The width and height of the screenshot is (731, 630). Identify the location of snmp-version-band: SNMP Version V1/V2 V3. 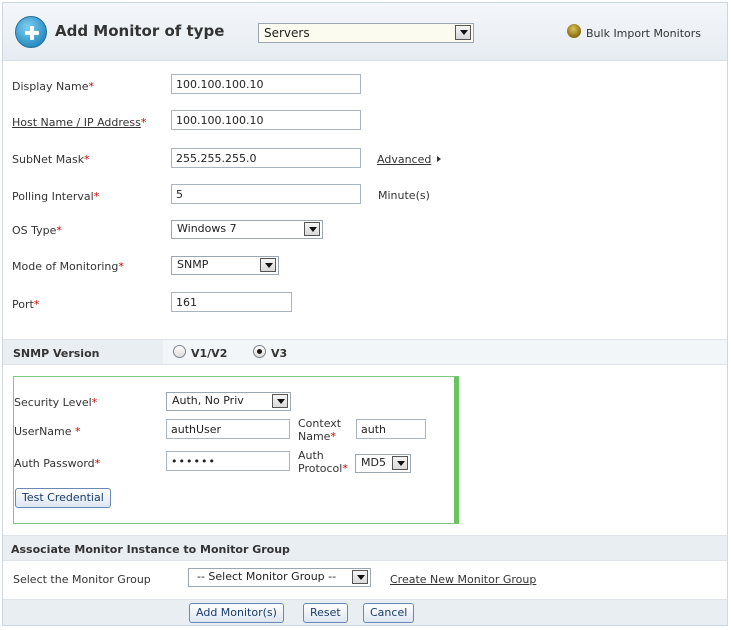
(365, 352).